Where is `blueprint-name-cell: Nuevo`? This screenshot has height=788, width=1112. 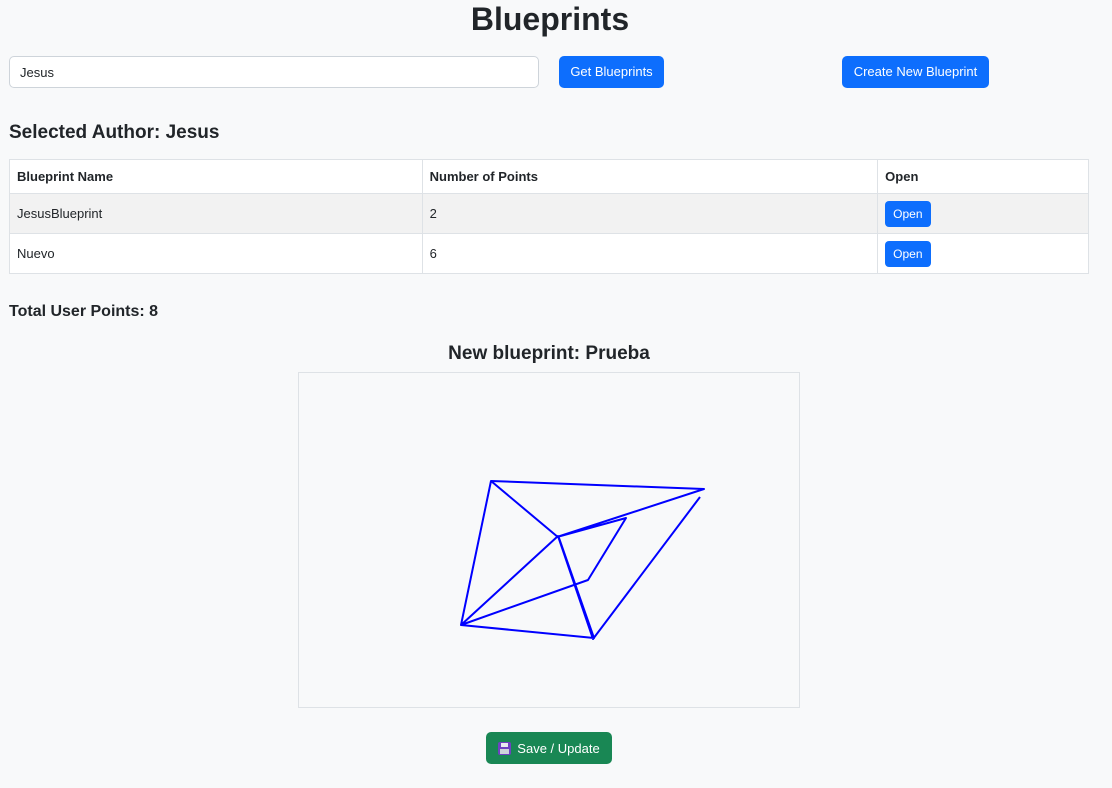
blueprint-name-cell: Nuevo is located at coordinates (216, 253).